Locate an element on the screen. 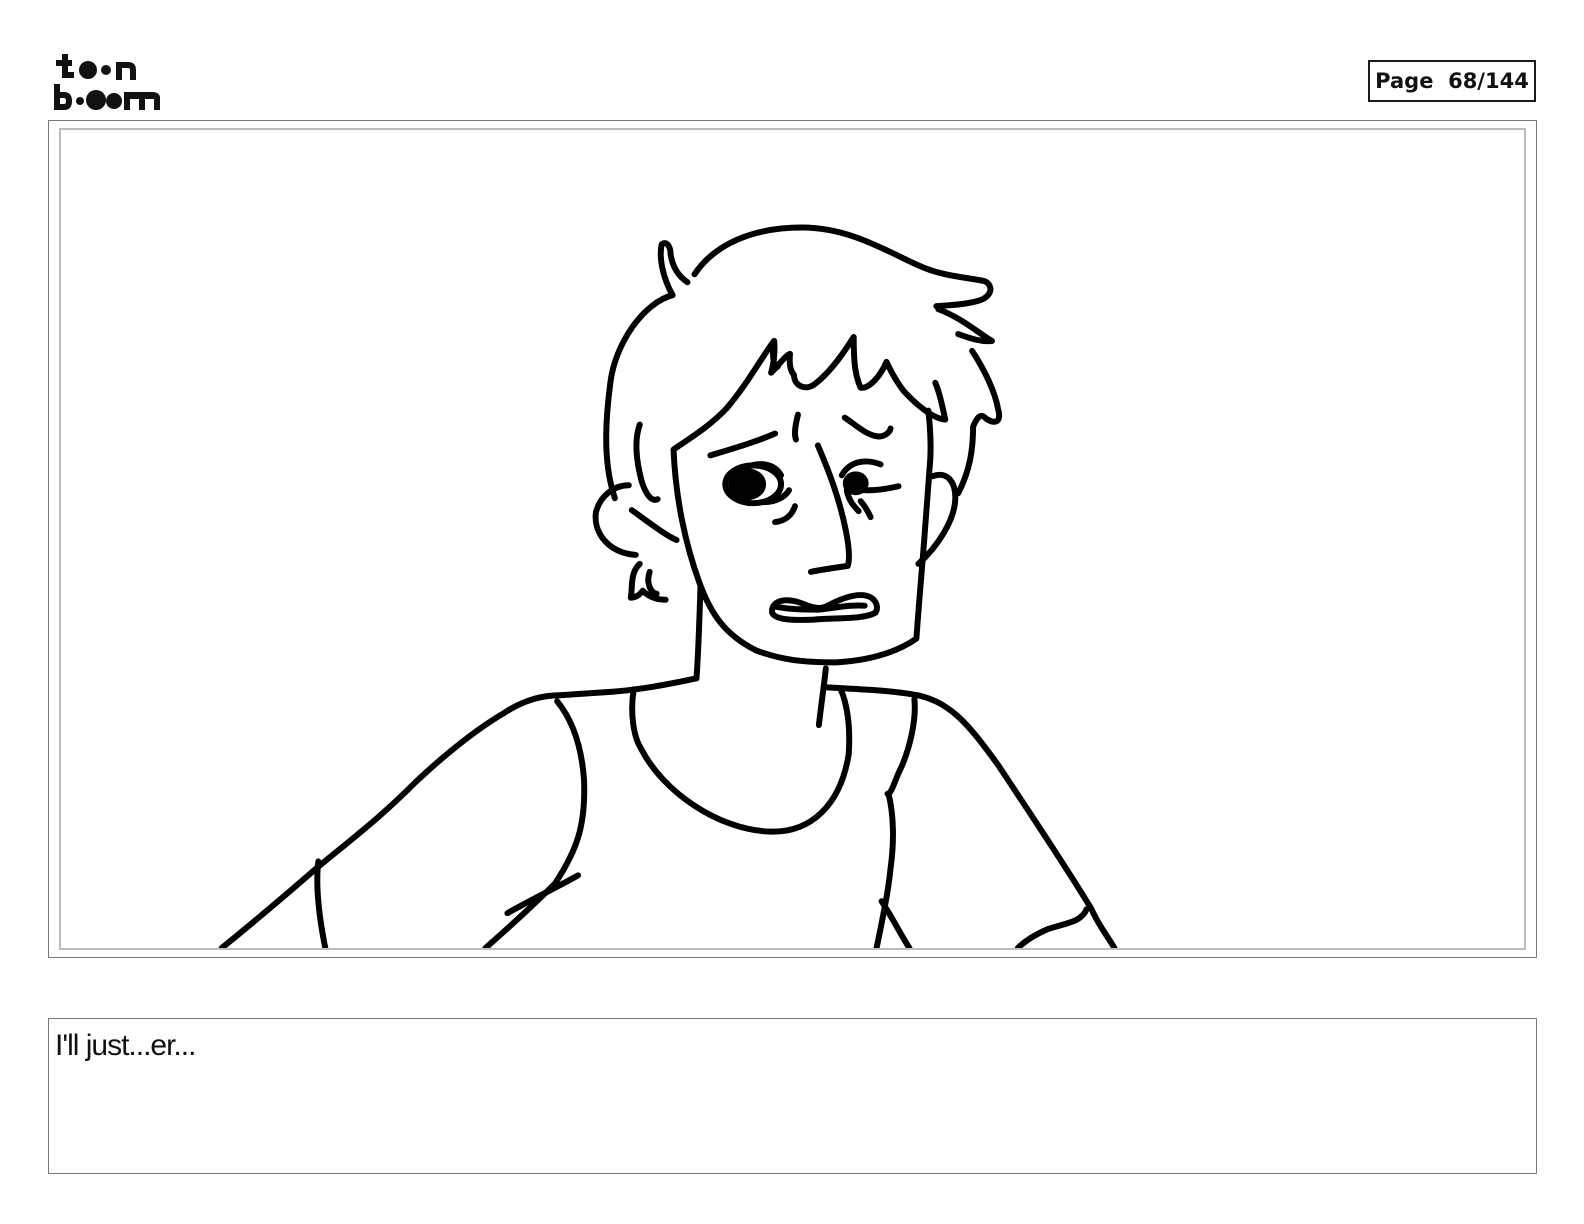 The image size is (1584, 1224). page-number: 68/144 is located at coordinates (1488, 81).